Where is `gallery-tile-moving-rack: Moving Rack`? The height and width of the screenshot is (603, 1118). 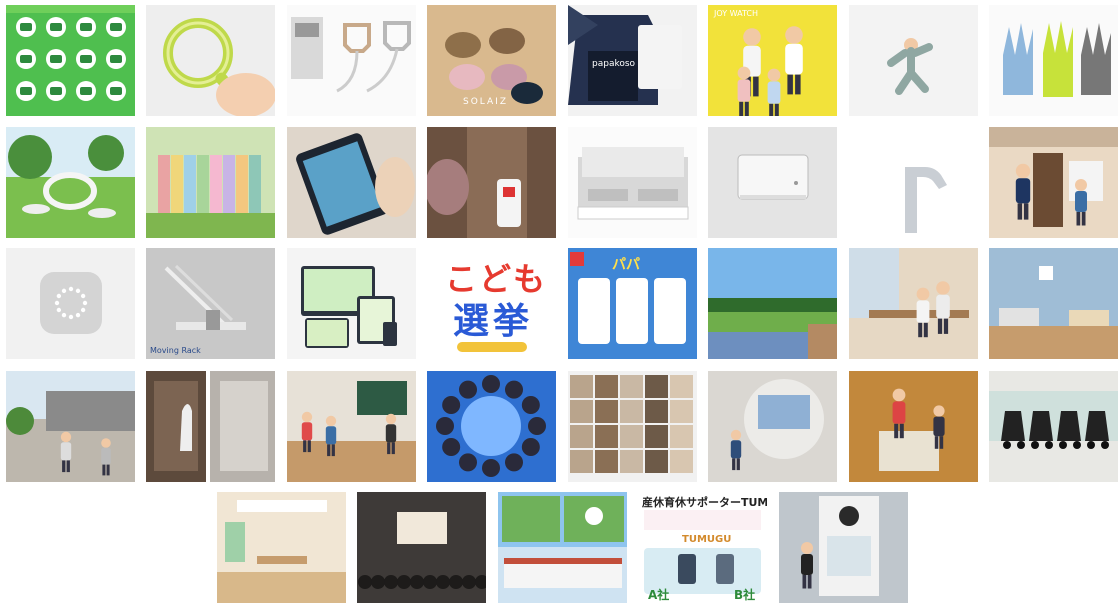 gallery-tile-moving-rack: Moving Rack is located at coordinates (210, 303).